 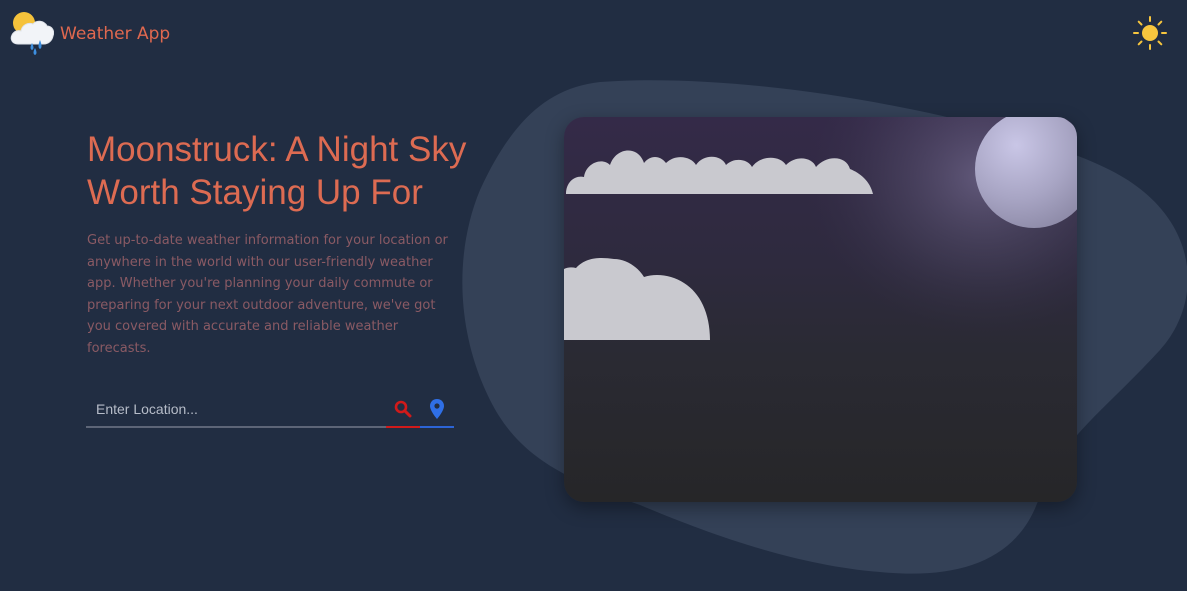 I want to click on theme-toggle-button, so click(x=1150, y=33).